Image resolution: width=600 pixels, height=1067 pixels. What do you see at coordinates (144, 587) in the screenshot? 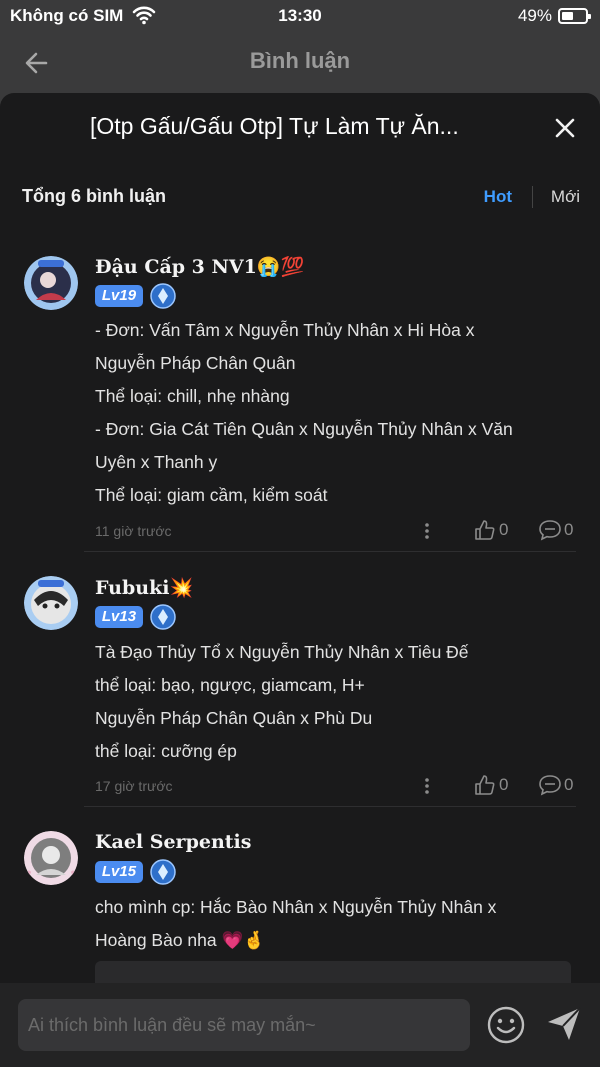
I see `comment-author: Fubuki💥` at bounding box center [144, 587].